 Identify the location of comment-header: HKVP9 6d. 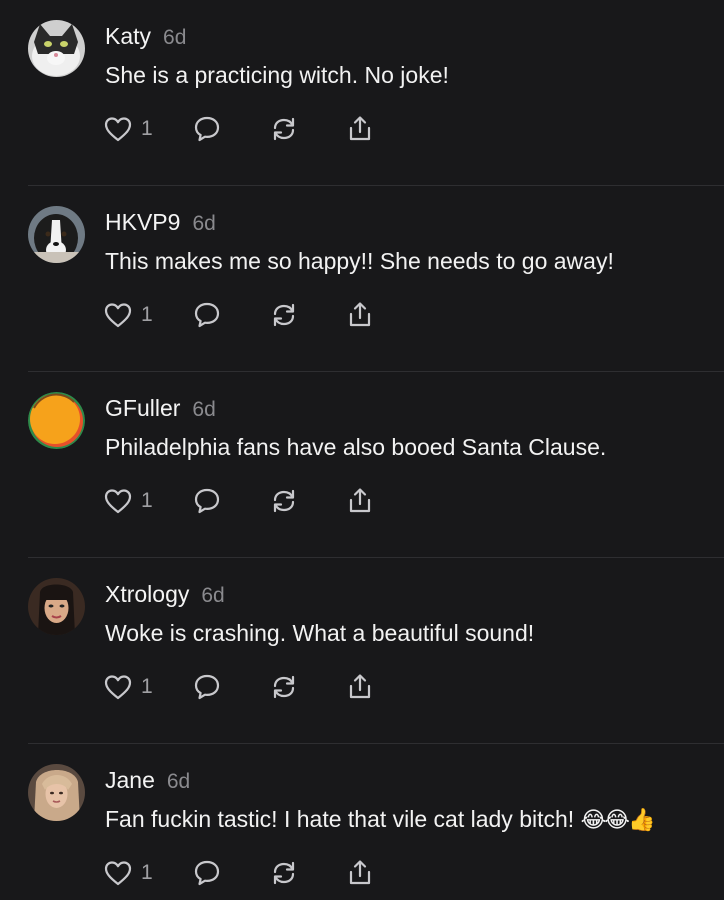
(160, 223).